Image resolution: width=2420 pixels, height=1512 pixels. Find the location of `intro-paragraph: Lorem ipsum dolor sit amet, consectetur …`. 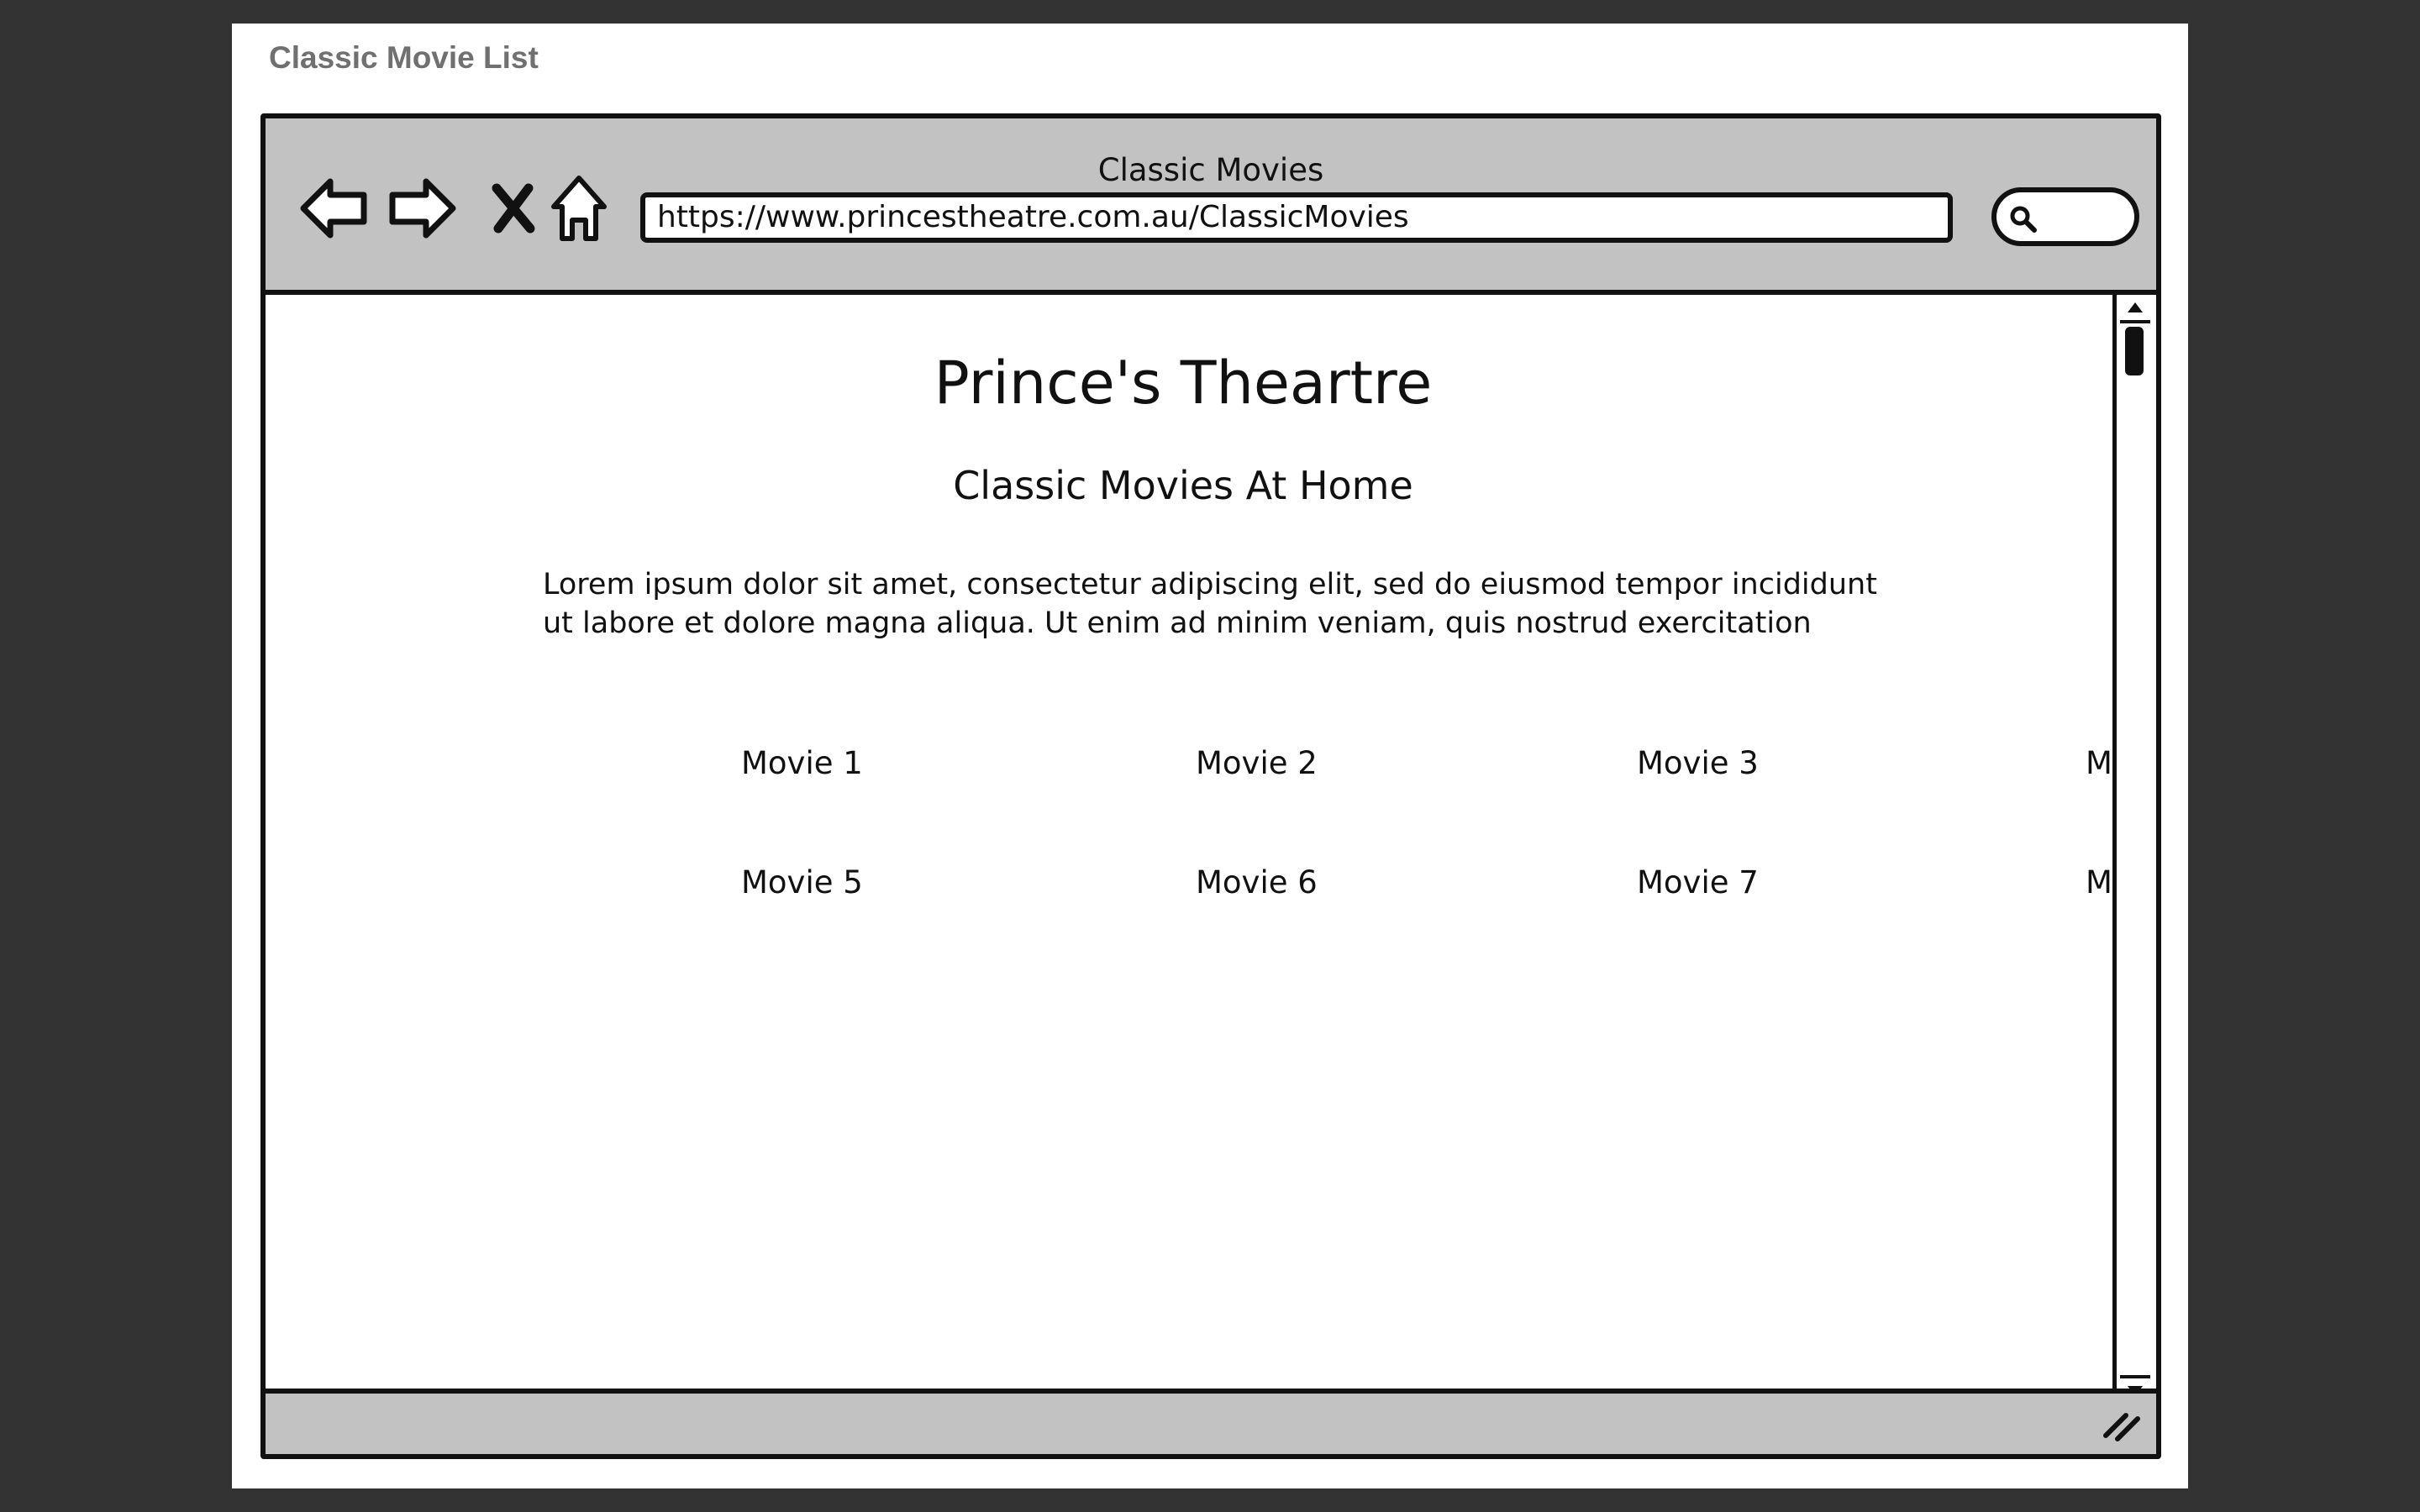

intro-paragraph: Lorem ipsum dolor sit amet, consectetur … is located at coordinates (1210, 604).